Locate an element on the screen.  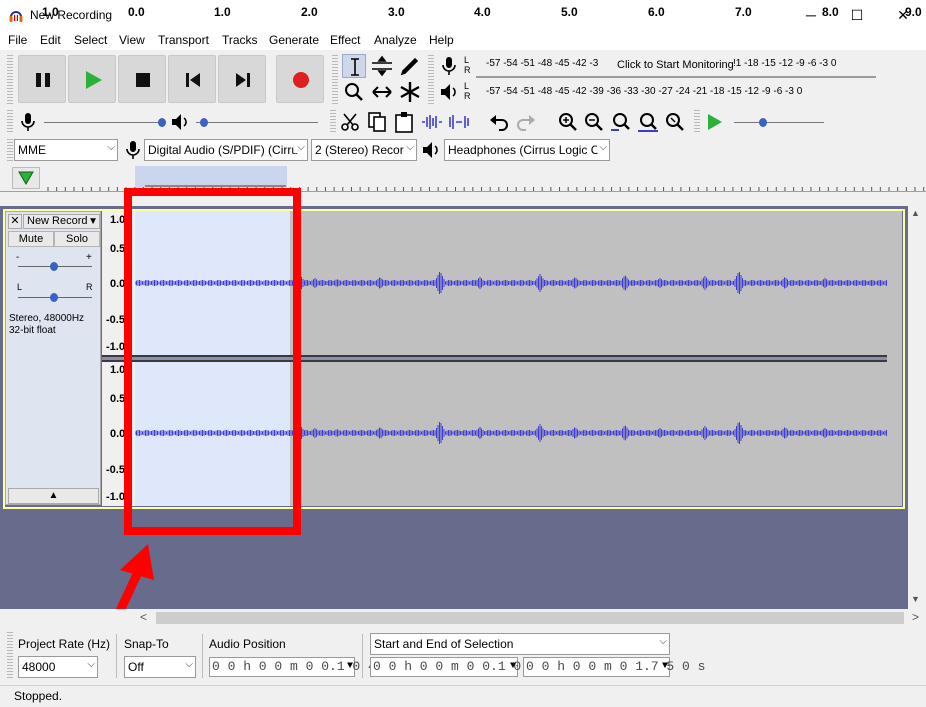
scale-label: -1.0 is located at coordinates (115, 347).